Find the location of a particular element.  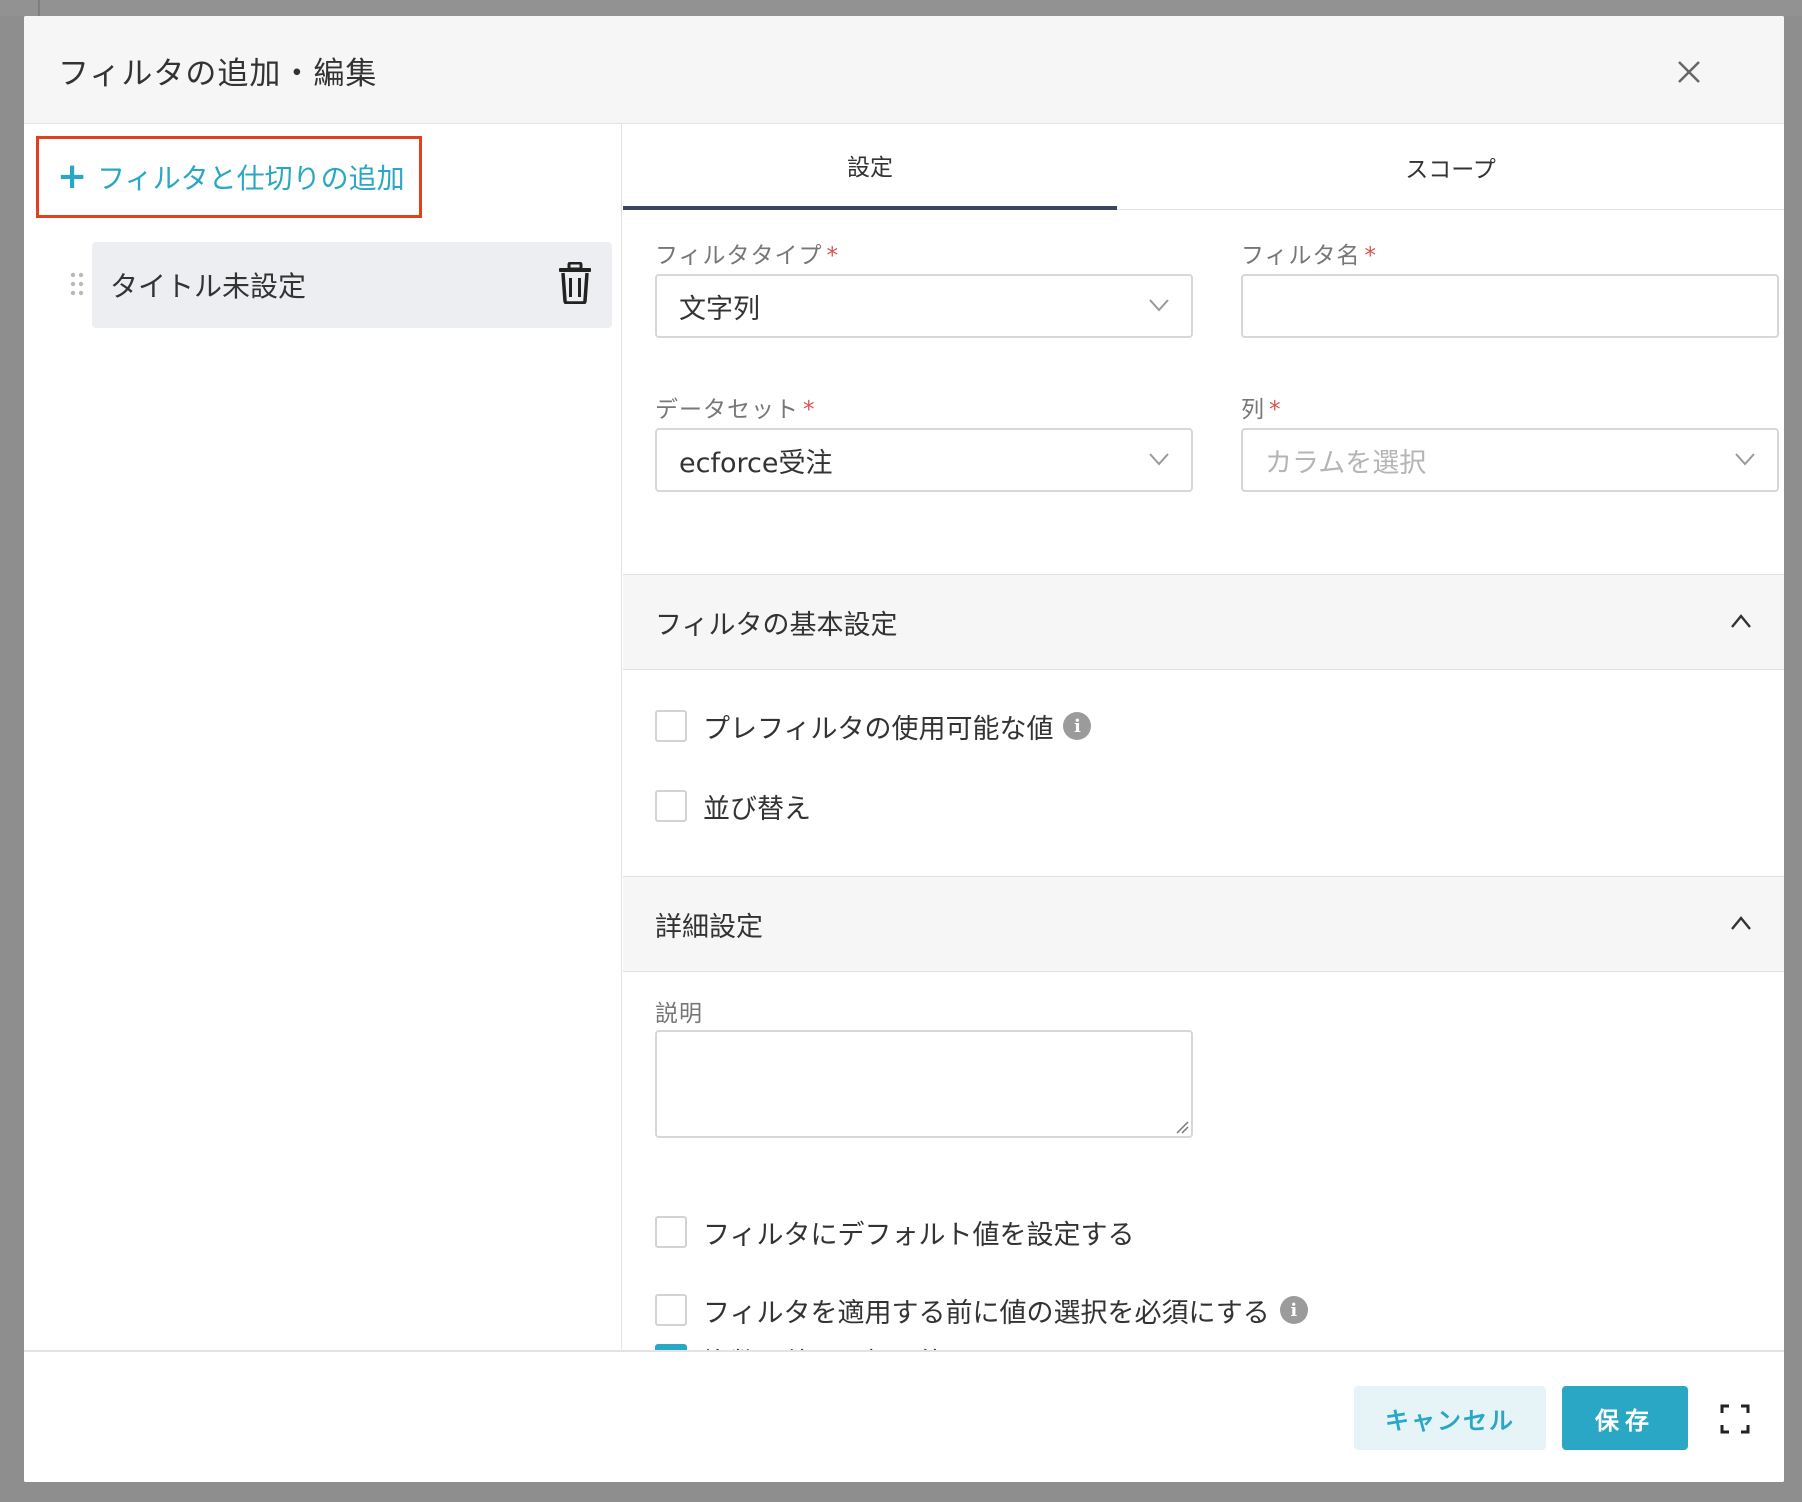

tab-scope: スコープ is located at coordinates (1450, 167).